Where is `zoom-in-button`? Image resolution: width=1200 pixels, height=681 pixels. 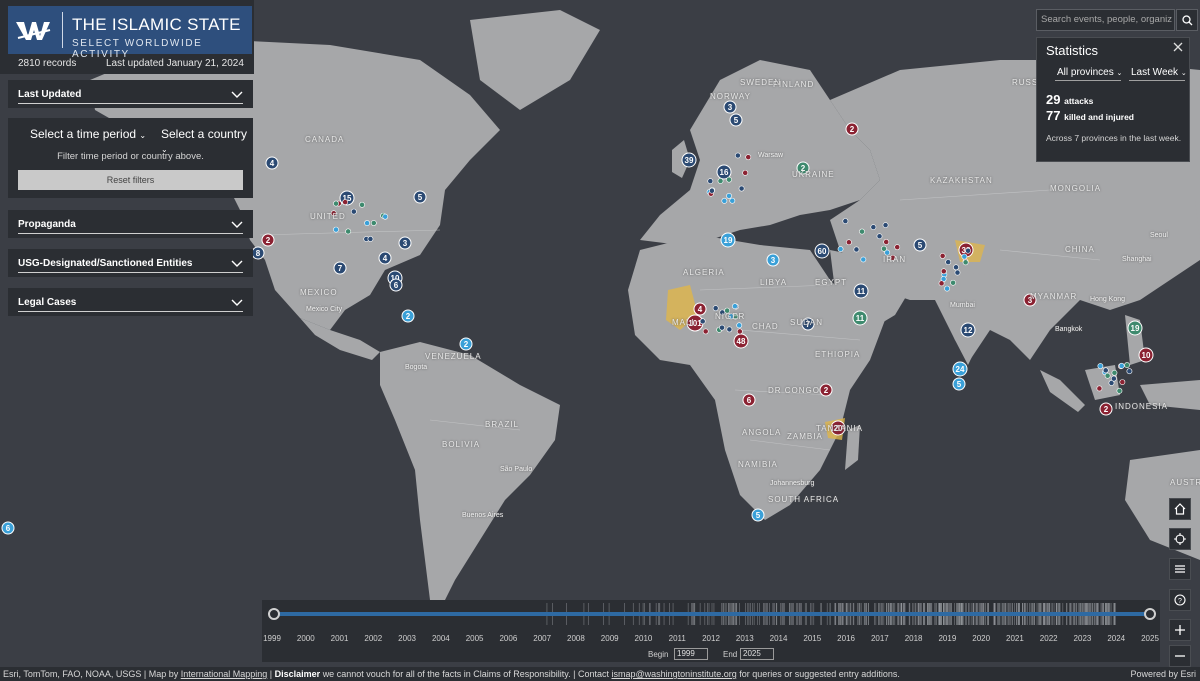
zoom-in-button is located at coordinates (1180, 630).